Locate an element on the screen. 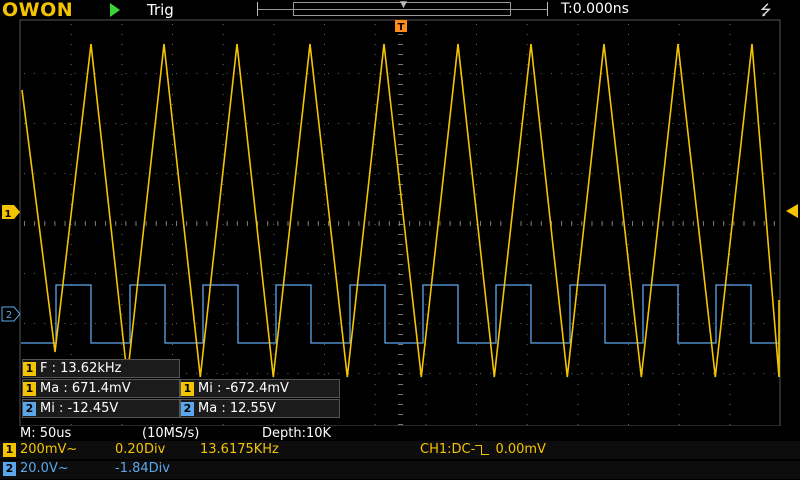 The height and width of the screenshot is (480, 800). timebase: M: 50us is located at coordinates (45, 433).